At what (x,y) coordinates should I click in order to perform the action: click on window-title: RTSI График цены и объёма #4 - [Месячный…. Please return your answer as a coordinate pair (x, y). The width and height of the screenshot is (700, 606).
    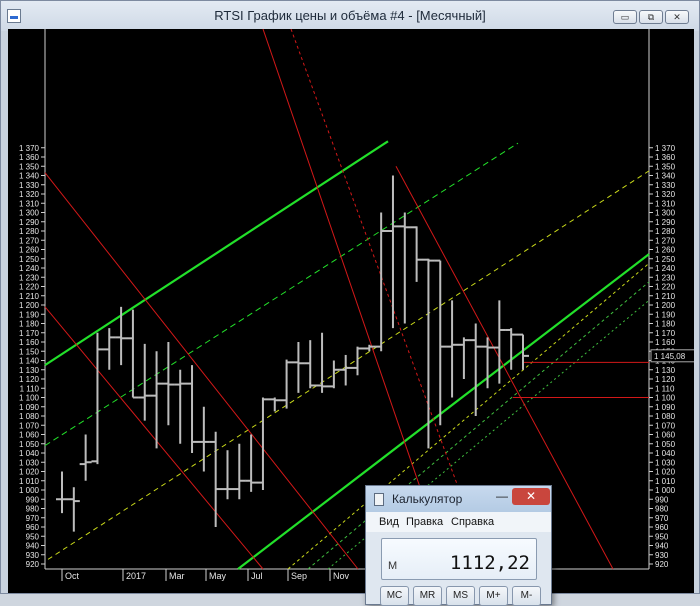
    Looking at the image, I should click on (350, 15).